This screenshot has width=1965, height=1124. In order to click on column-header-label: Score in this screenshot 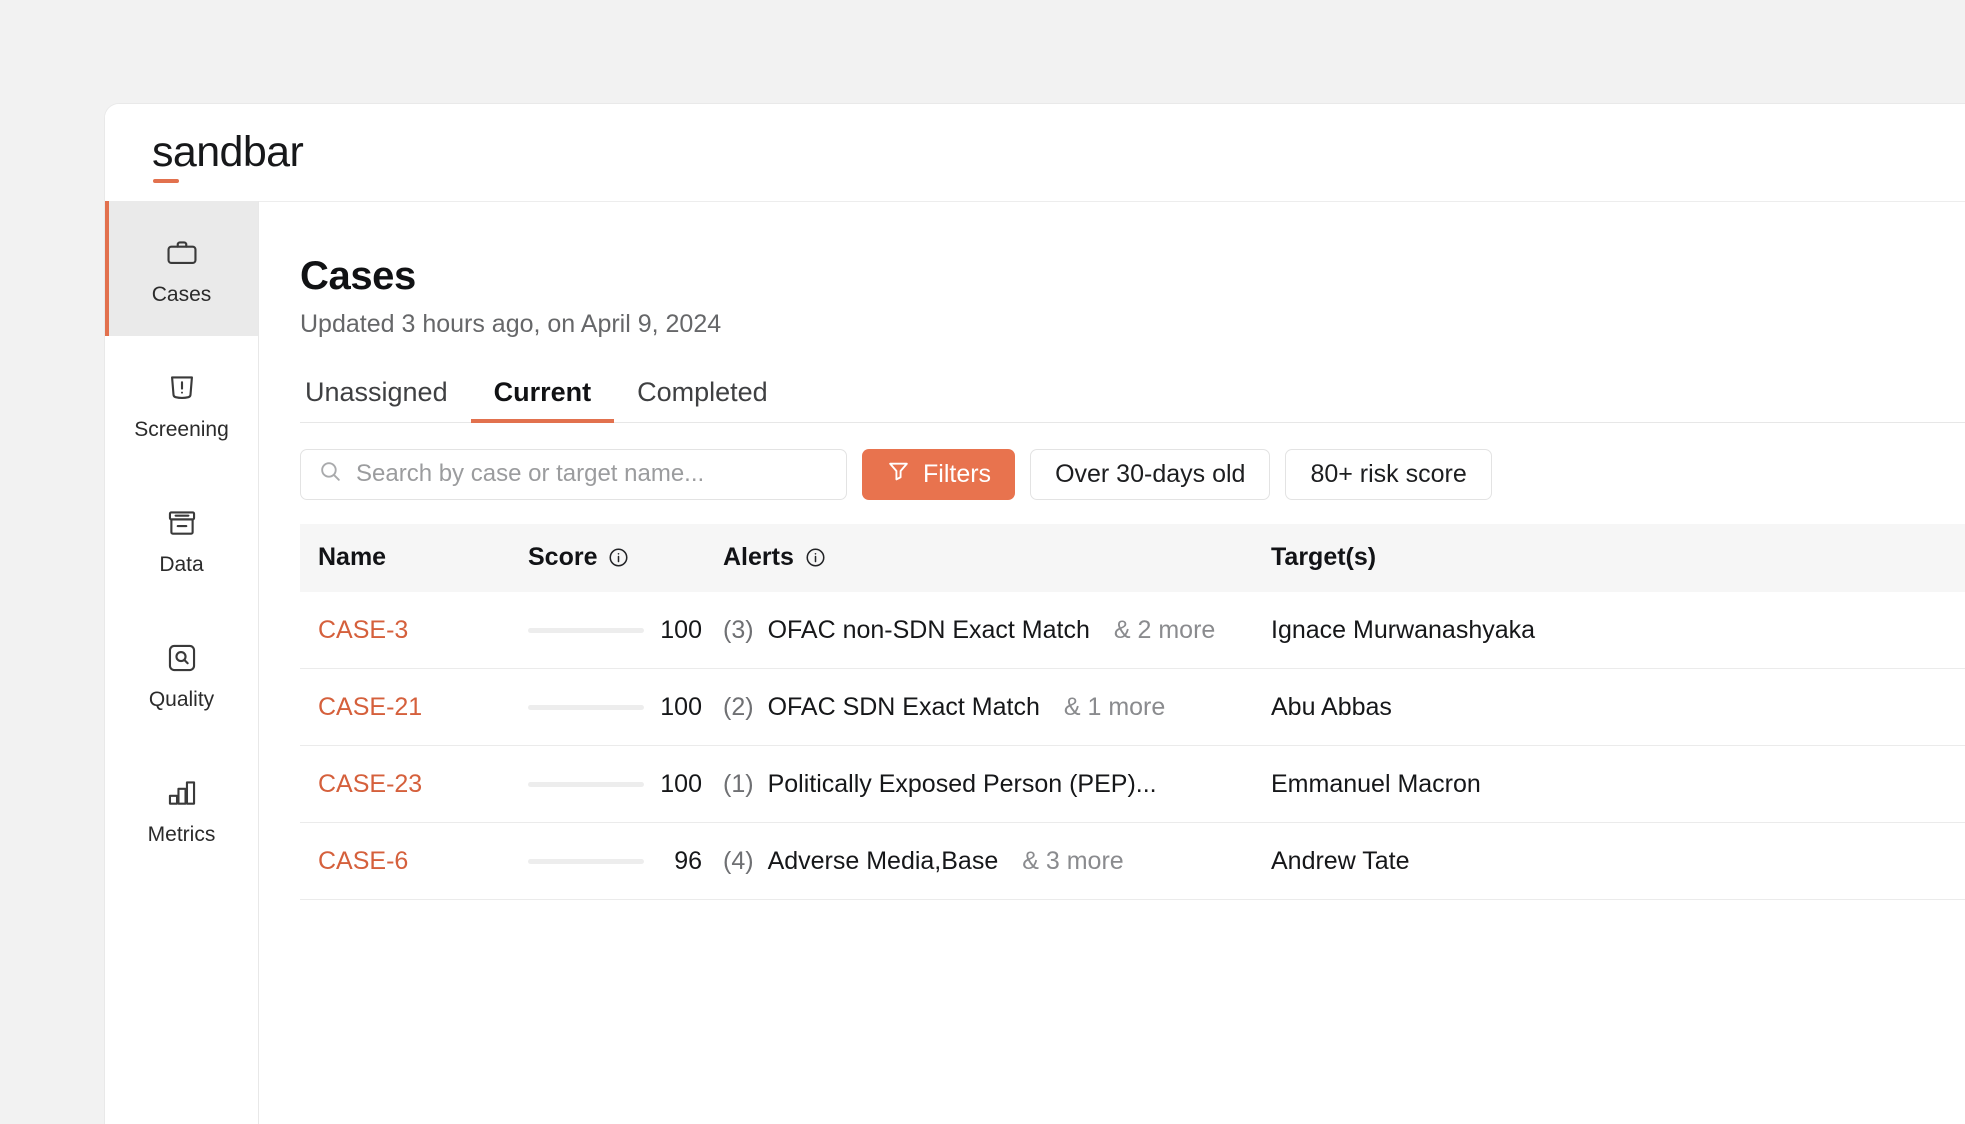, I will do `click(563, 557)`.